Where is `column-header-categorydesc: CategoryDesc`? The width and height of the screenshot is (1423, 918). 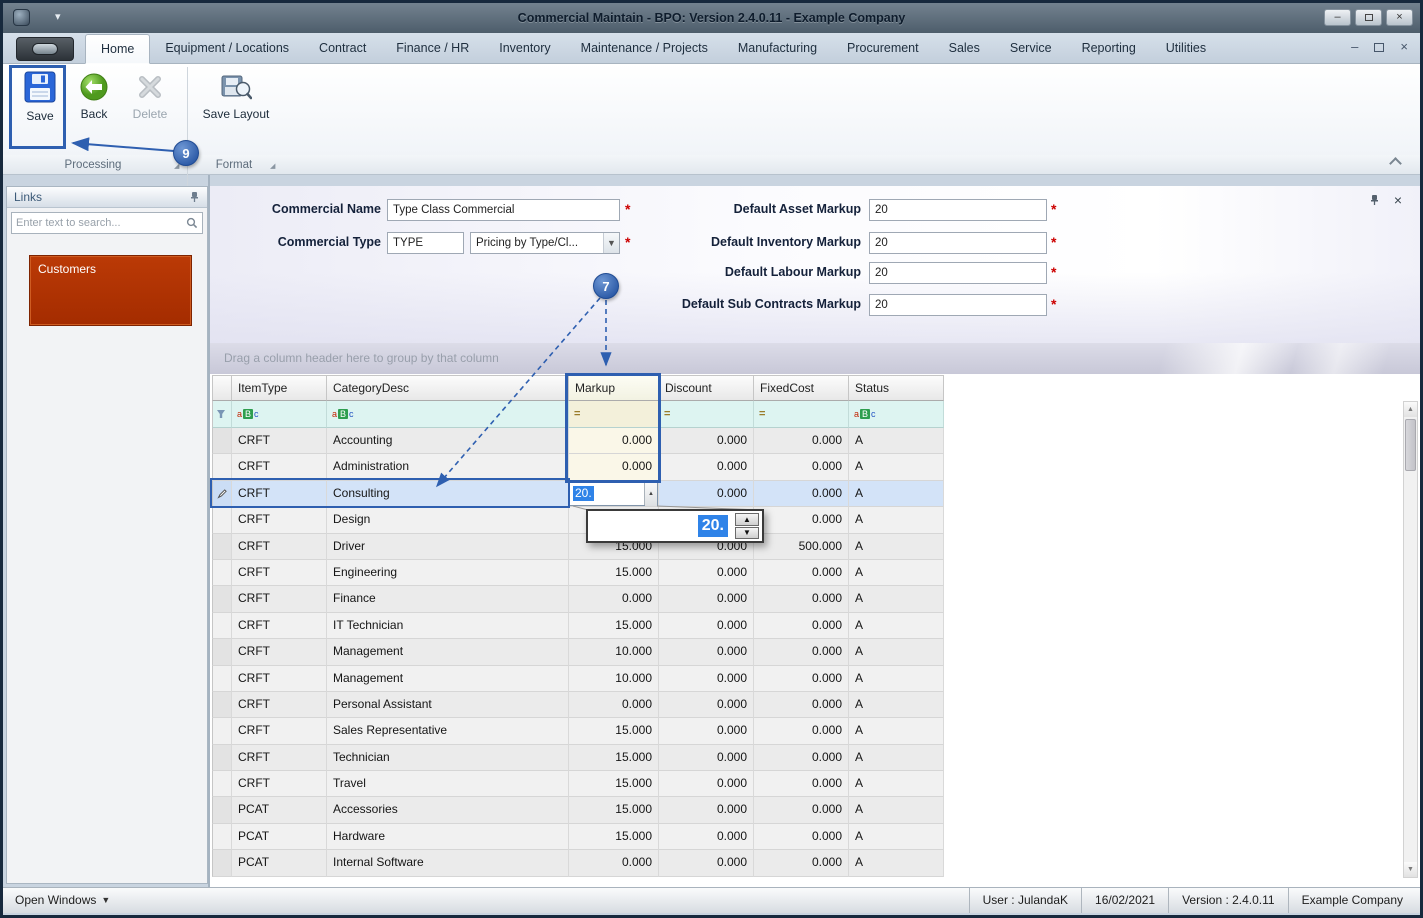
column-header-categorydesc: CategoryDesc is located at coordinates (448, 388).